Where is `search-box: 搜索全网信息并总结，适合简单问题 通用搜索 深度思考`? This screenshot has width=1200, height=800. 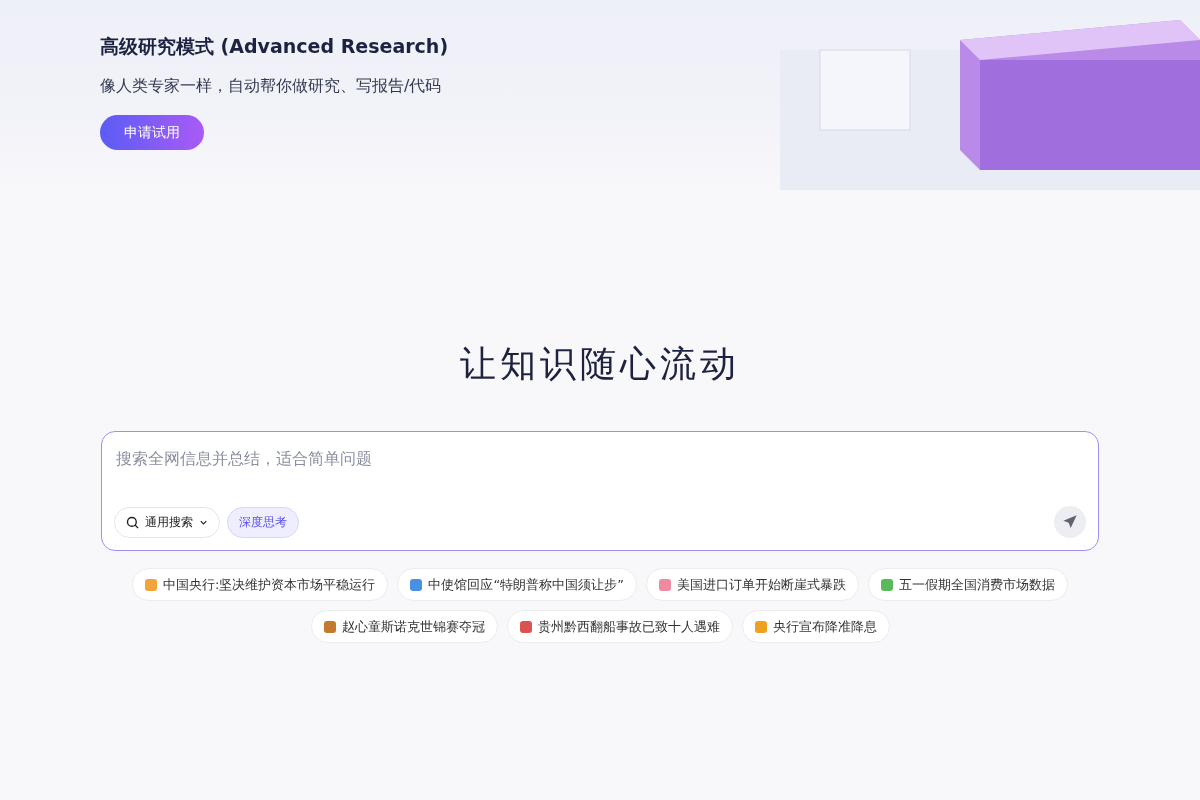 search-box: 搜索全网信息并总结，适合简单问题 通用搜索 深度思考 is located at coordinates (600, 491).